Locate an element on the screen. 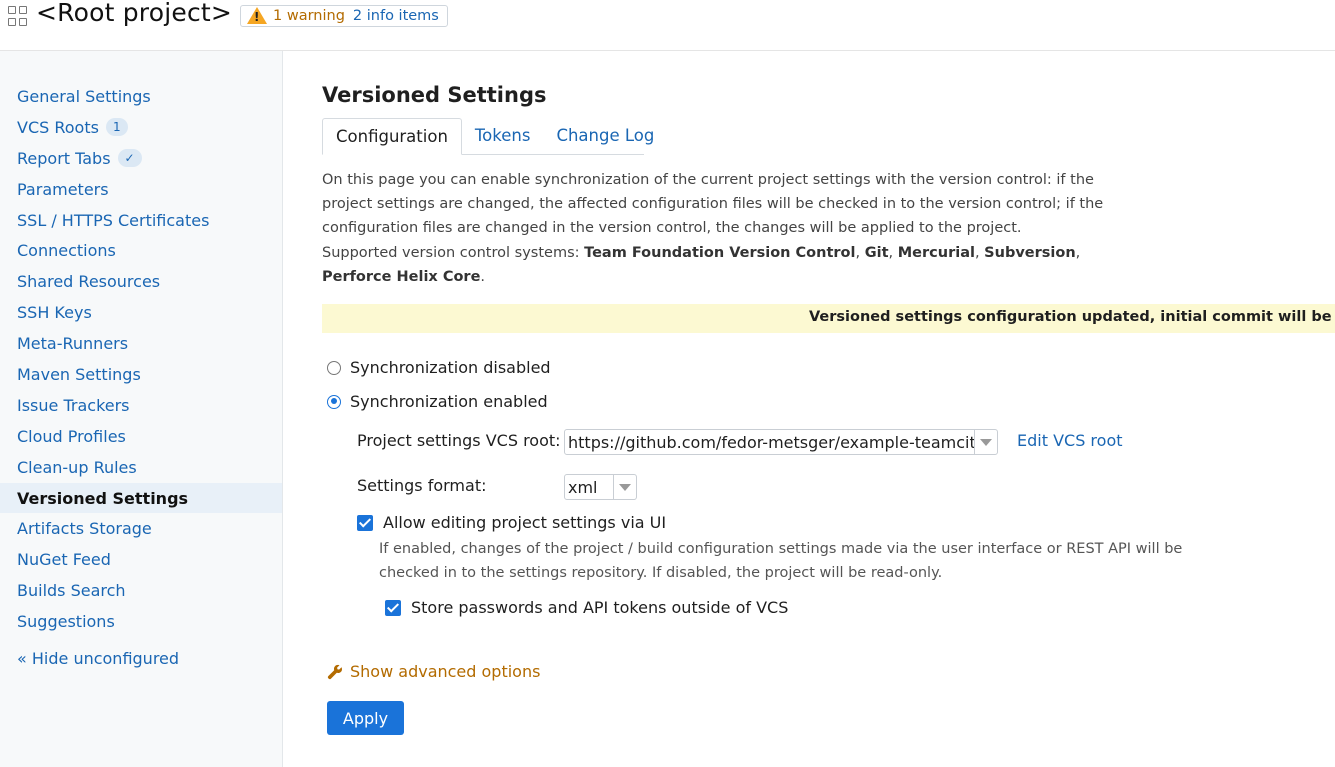 The width and height of the screenshot is (1335, 767). wrench-icon is located at coordinates (334, 671).